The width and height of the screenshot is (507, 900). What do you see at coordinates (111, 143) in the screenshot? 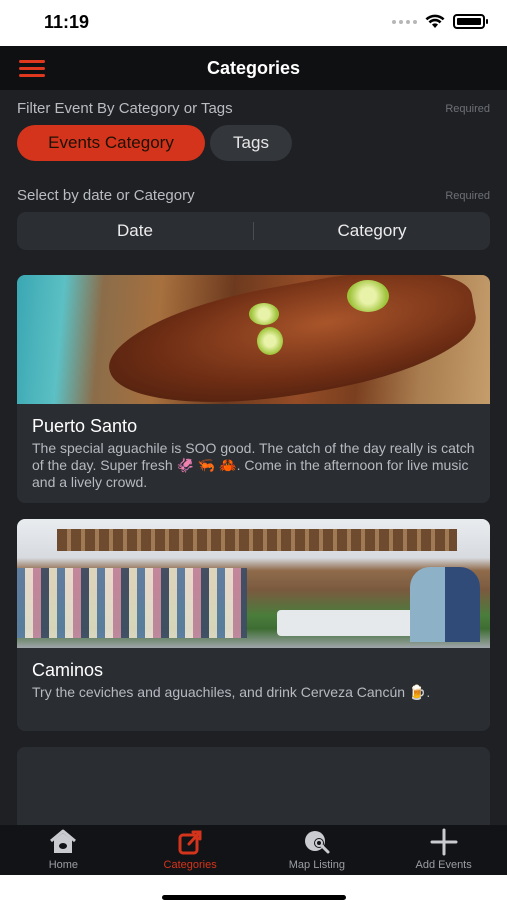
I see `events-category-pill: Events Category` at bounding box center [111, 143].